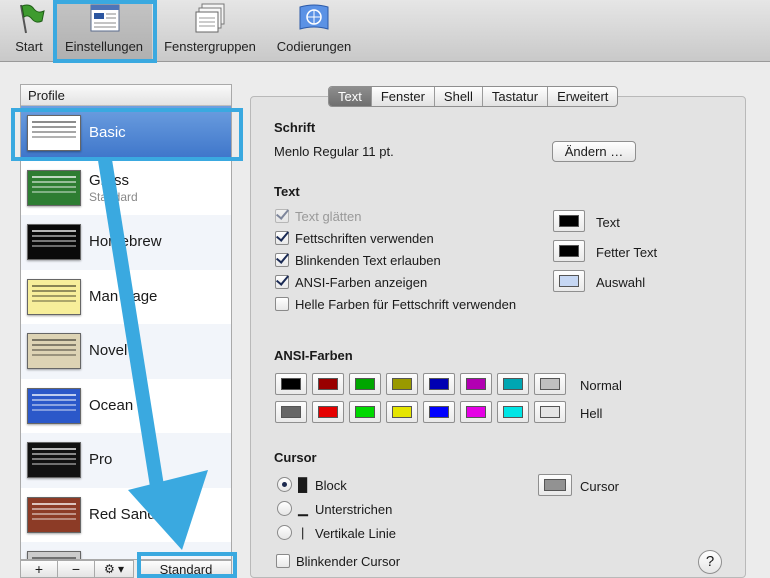 Image resolution: width=770 pixels, height=578 pixels. I want to click on text-color-well, so click(569, 221).